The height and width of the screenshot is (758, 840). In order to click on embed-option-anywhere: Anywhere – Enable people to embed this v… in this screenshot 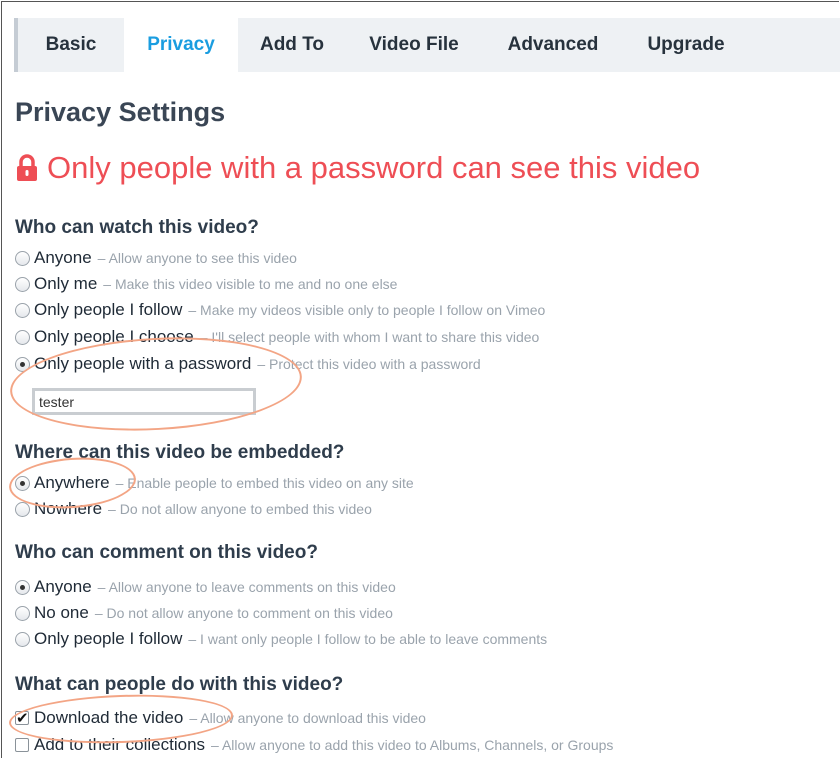, I will do `click(214, 483)`.